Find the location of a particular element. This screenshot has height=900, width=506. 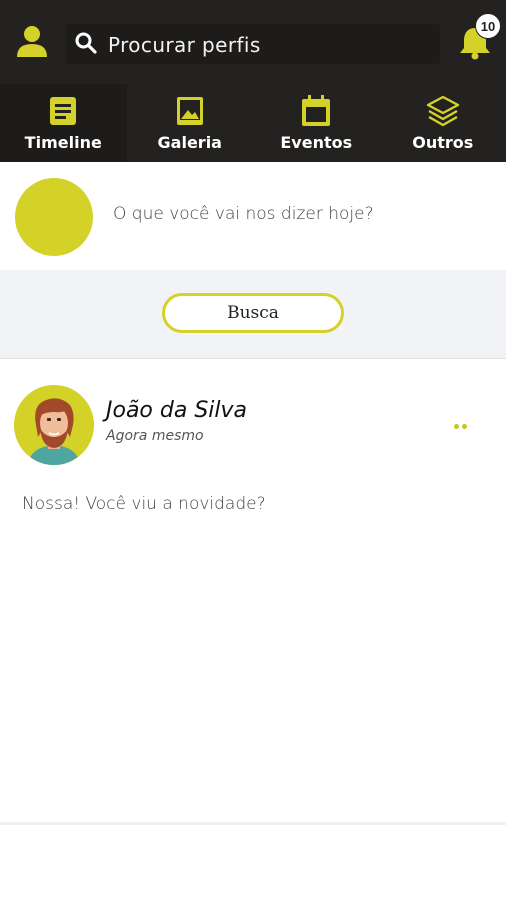

composer-prompt: O que você vai nos dizer hoje? is located at coordinates (243, 214).